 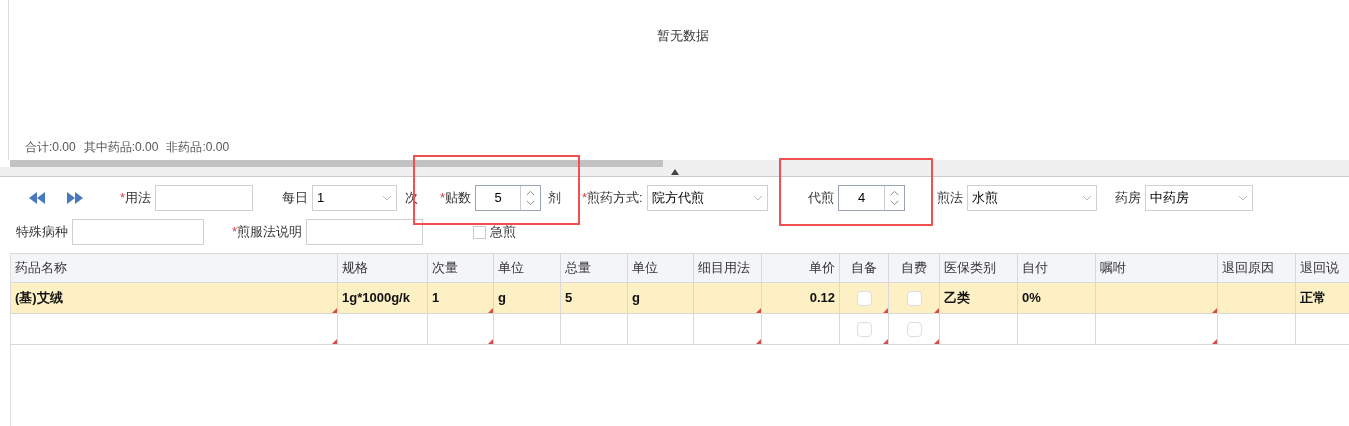 I want to click on field-label: 特殊病种, so click(x=42, y=232).